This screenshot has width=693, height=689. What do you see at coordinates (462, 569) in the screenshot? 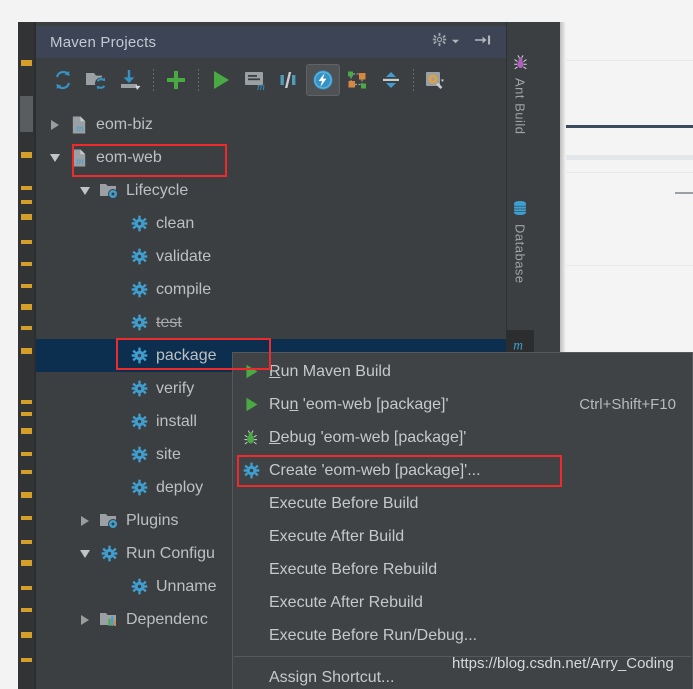
I see `menu-execute-before-rebuild: Execute Before Rebuild` at bounding box center [462, 569].